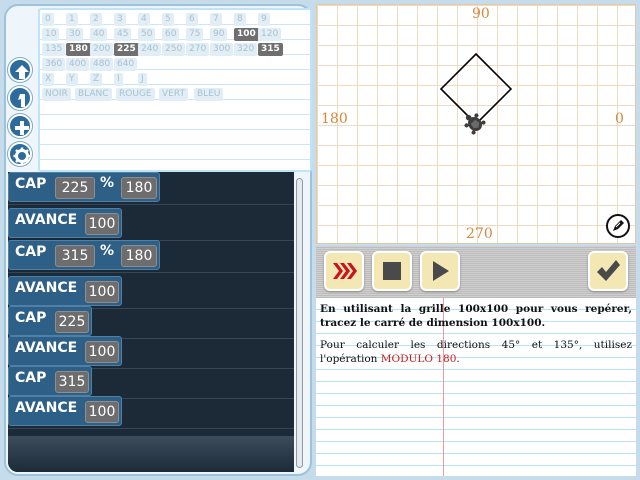 This screenshot has width=640, height=480. What do you see at coordinates (246, 34) in the screenshot?
I see `palette-token: 100` at bounding box center [246, 34].